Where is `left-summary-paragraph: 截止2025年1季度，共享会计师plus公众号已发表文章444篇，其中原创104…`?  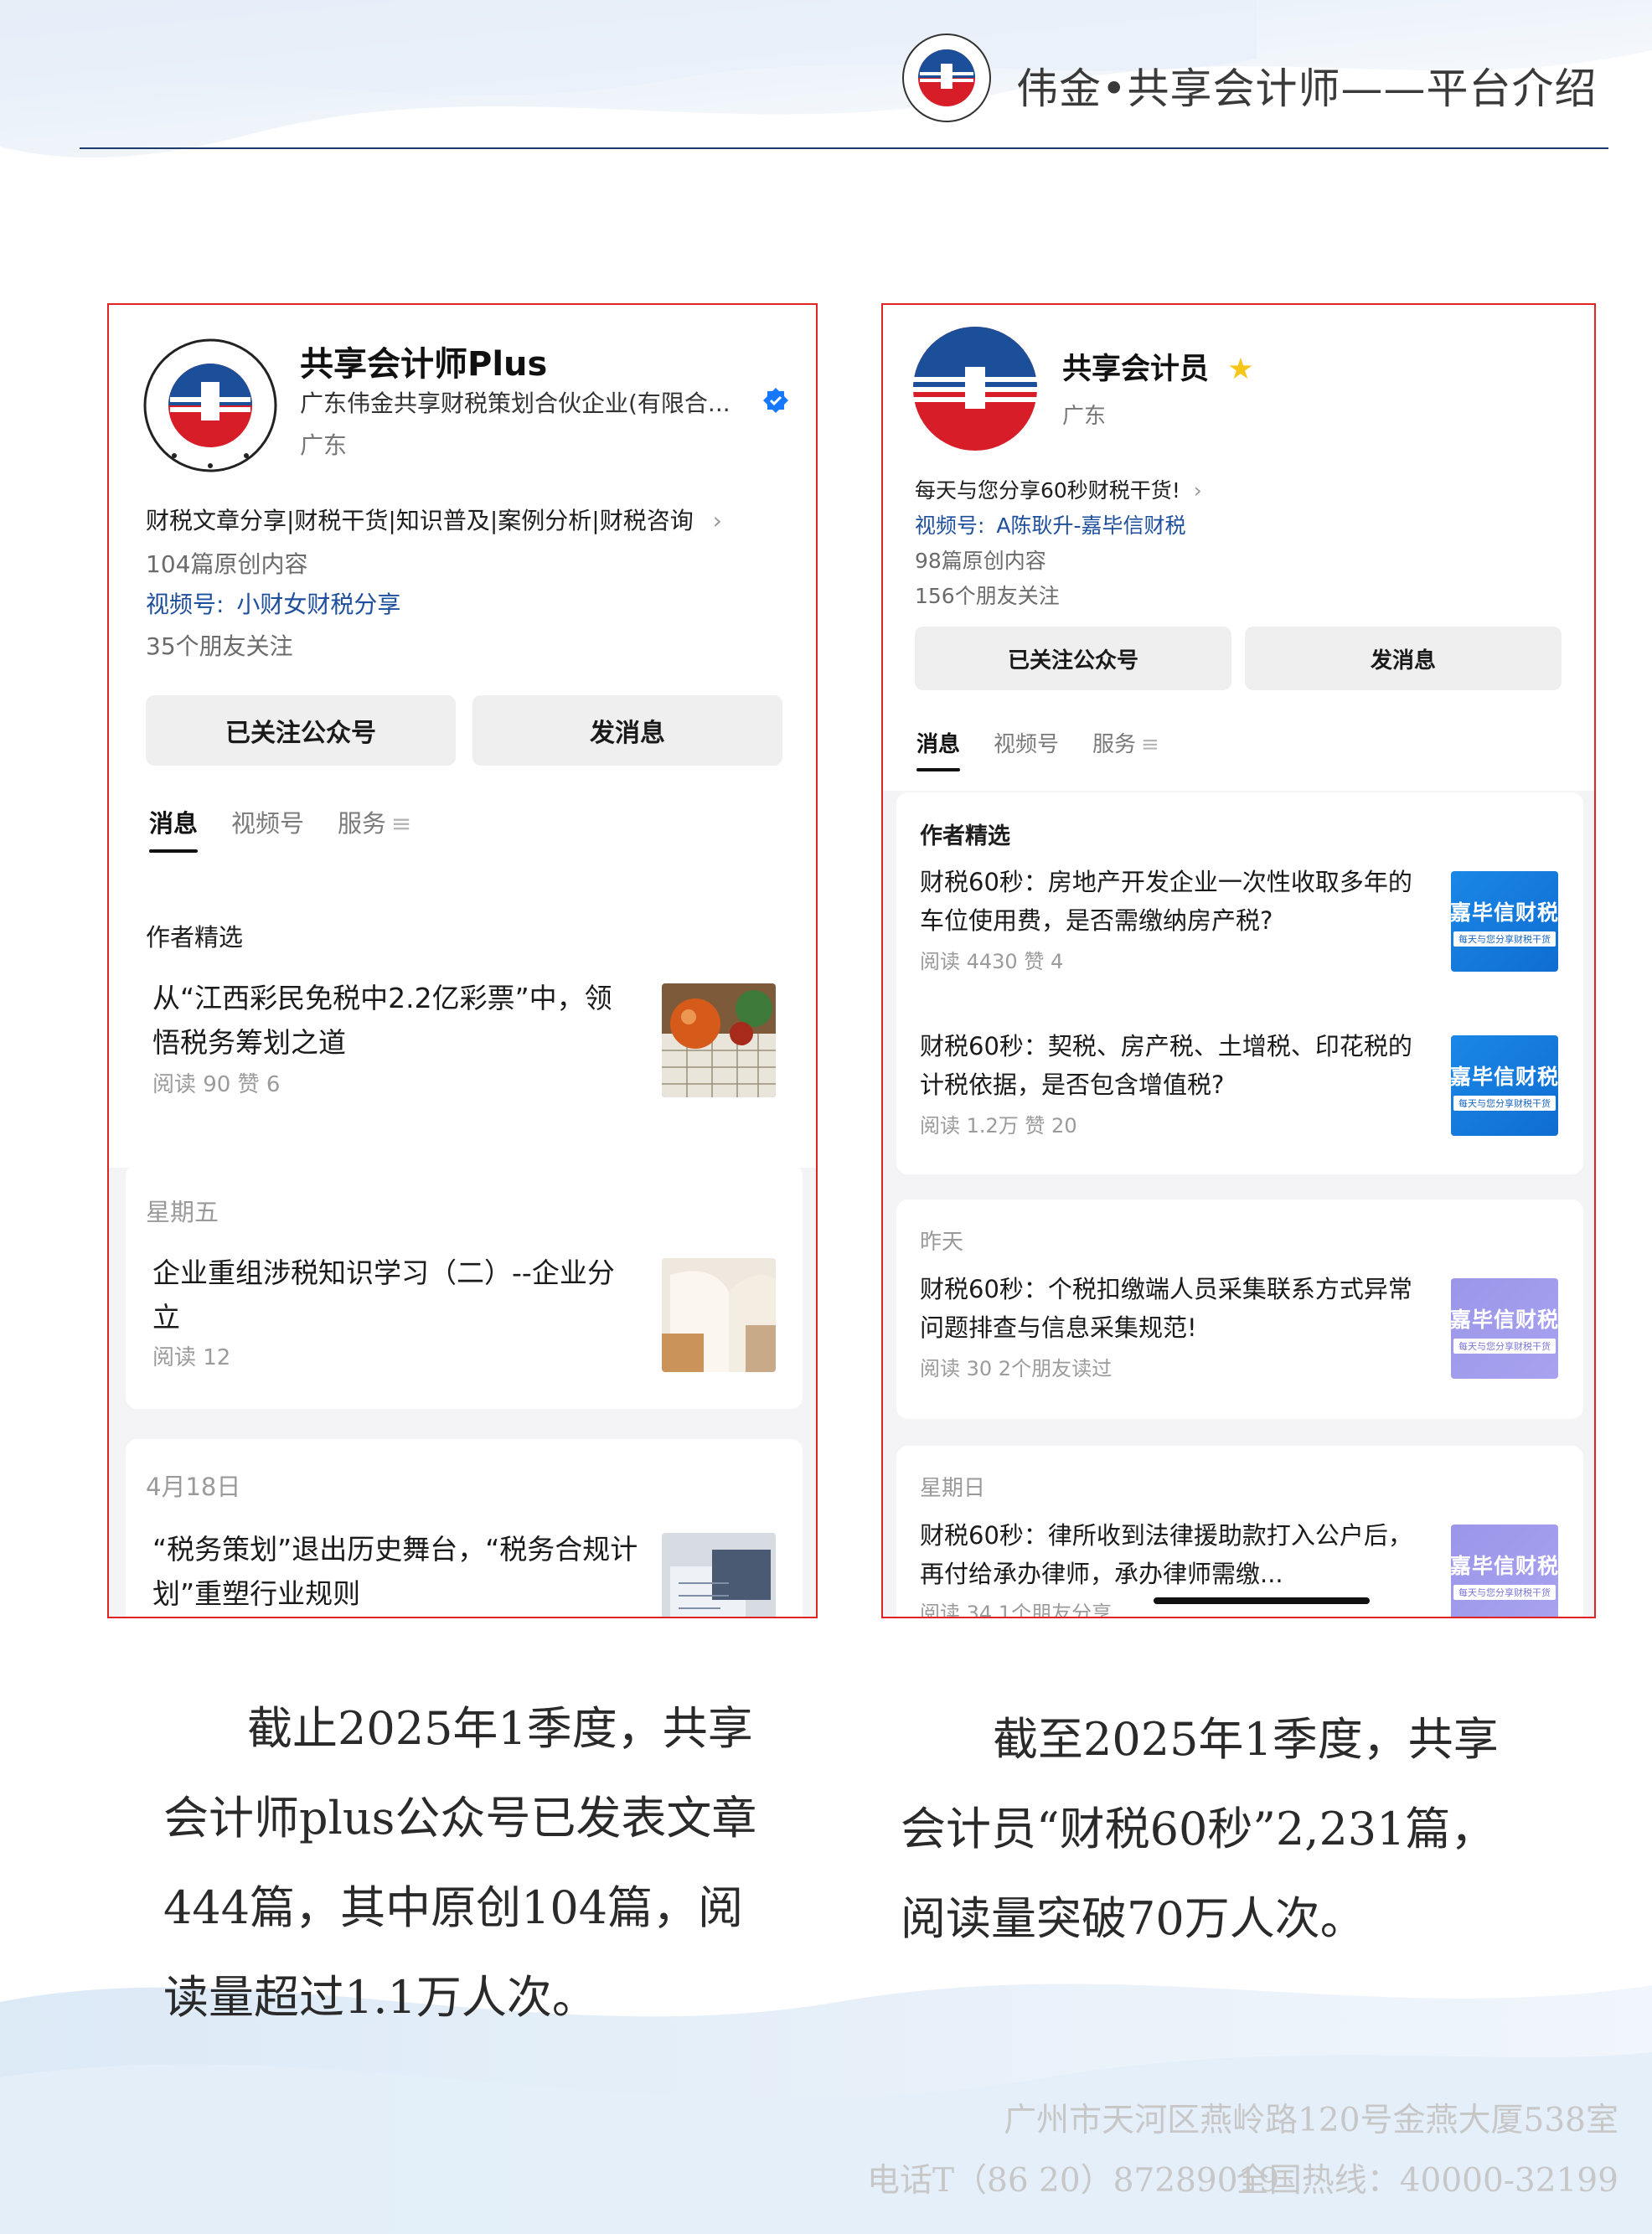
left-summary-paragraph: 截止2025年1季度，共享会计师plus公众号已发表文章444篇，其中原创104… is located at coordinates (460, 1863).